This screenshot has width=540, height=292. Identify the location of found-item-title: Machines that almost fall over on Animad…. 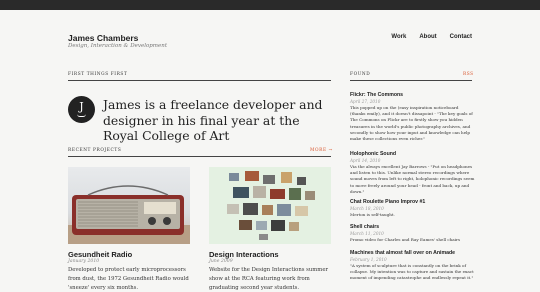
(412, 253).